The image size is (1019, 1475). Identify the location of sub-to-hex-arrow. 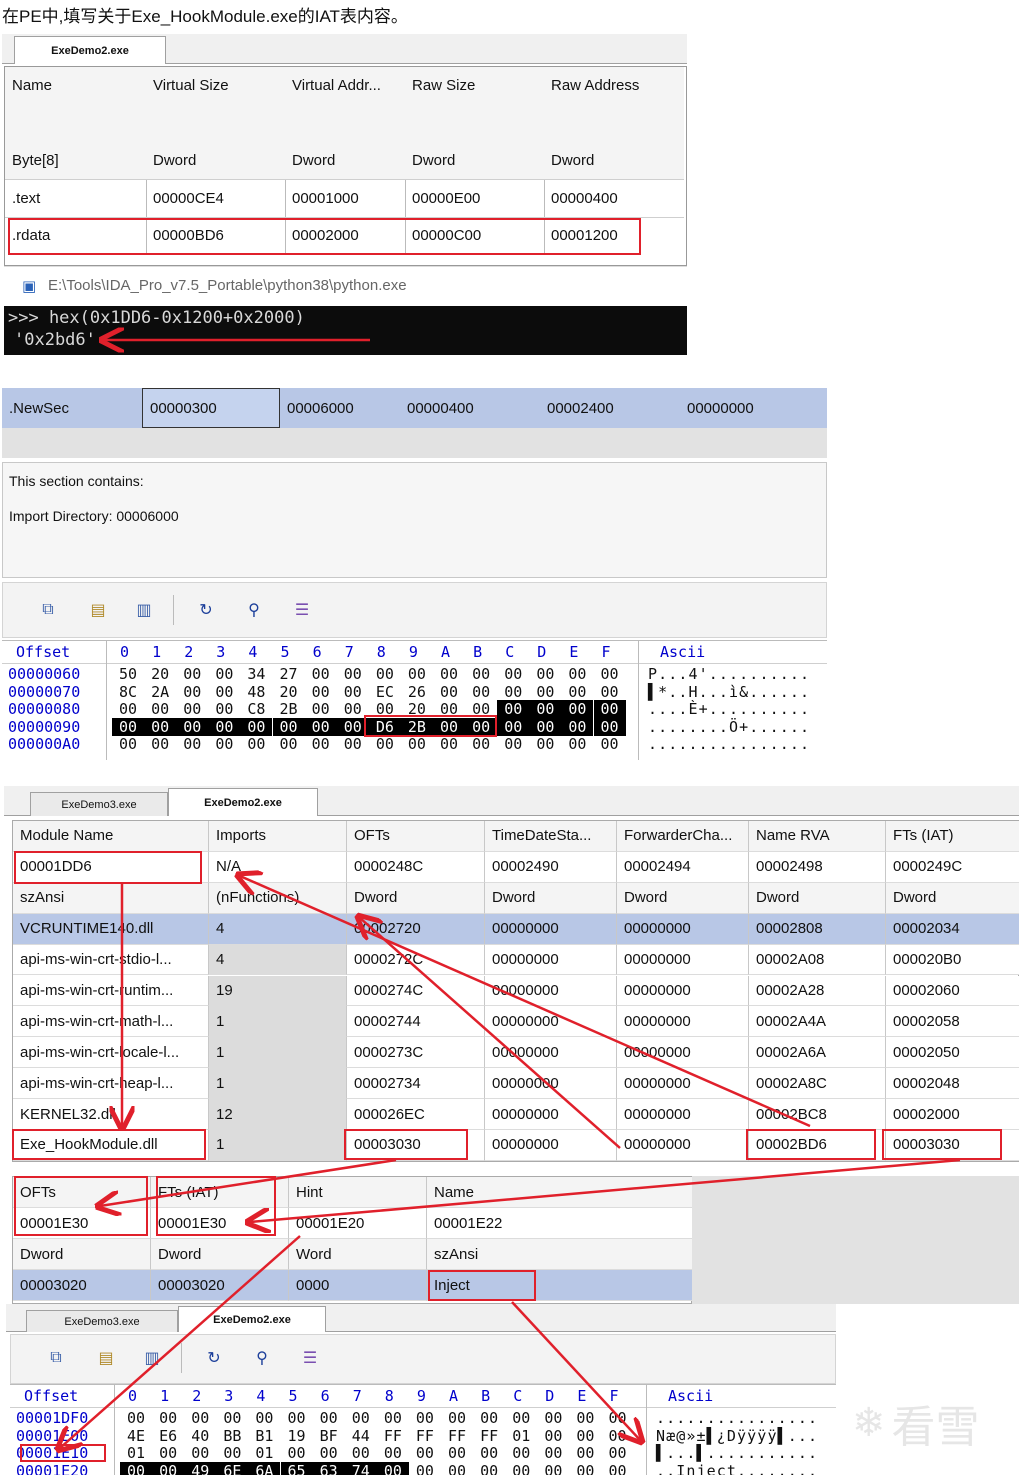
(180, 1341).